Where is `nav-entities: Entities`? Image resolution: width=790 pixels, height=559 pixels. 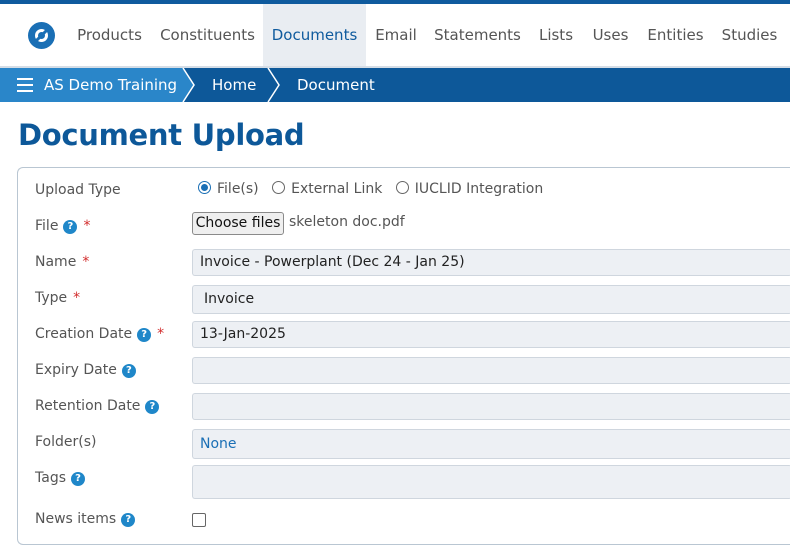 nav-entities: Entities is located at coordinates (675, 35).